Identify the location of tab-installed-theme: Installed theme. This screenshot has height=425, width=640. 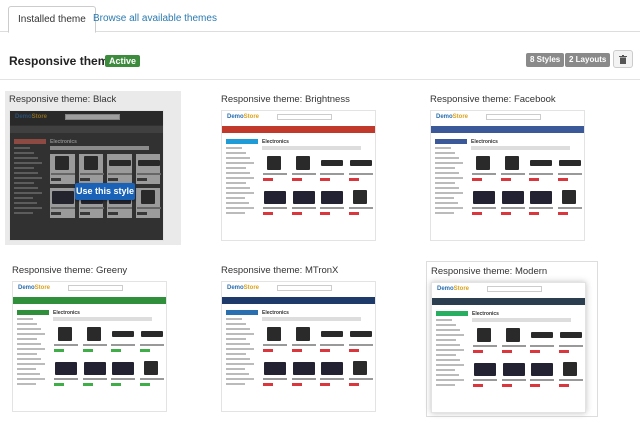
(52, 19).